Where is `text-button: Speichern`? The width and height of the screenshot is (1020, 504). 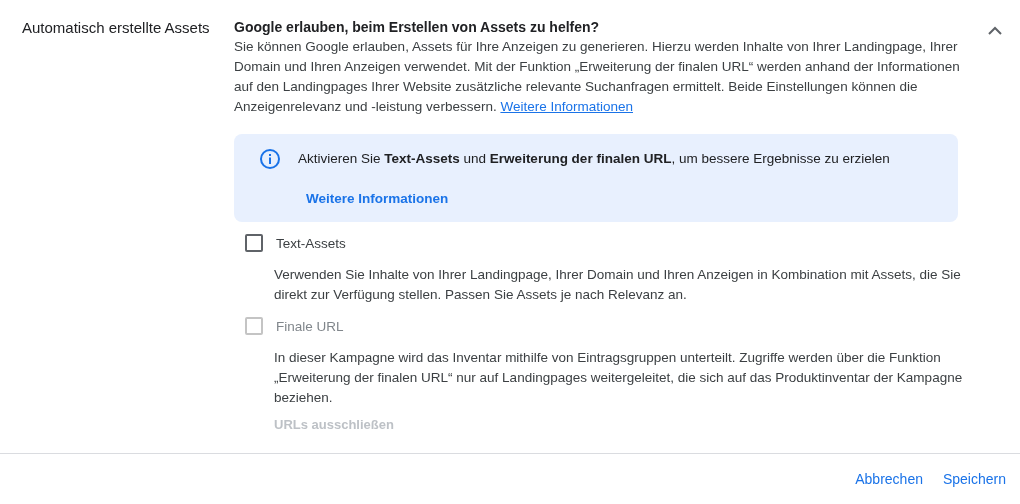
text-button: Speichern is located at coordinates (974, 479).